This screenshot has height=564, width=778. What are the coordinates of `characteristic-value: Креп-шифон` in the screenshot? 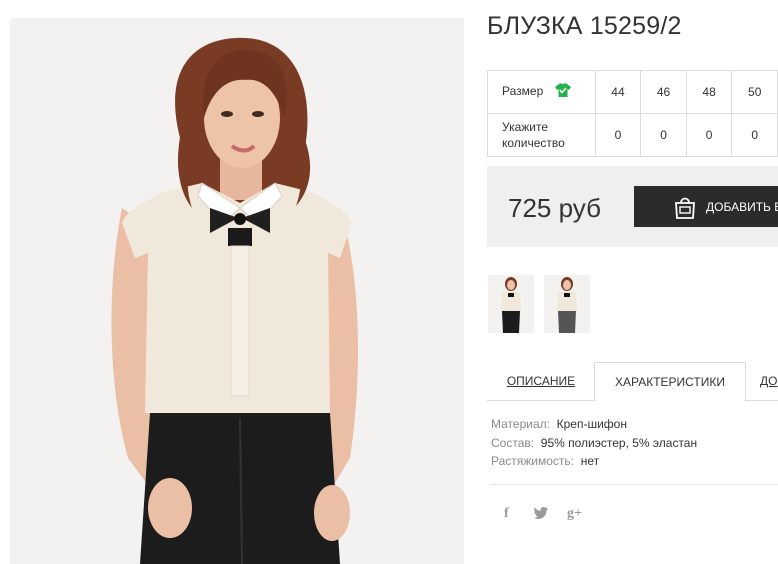 It's located at (591, 424).